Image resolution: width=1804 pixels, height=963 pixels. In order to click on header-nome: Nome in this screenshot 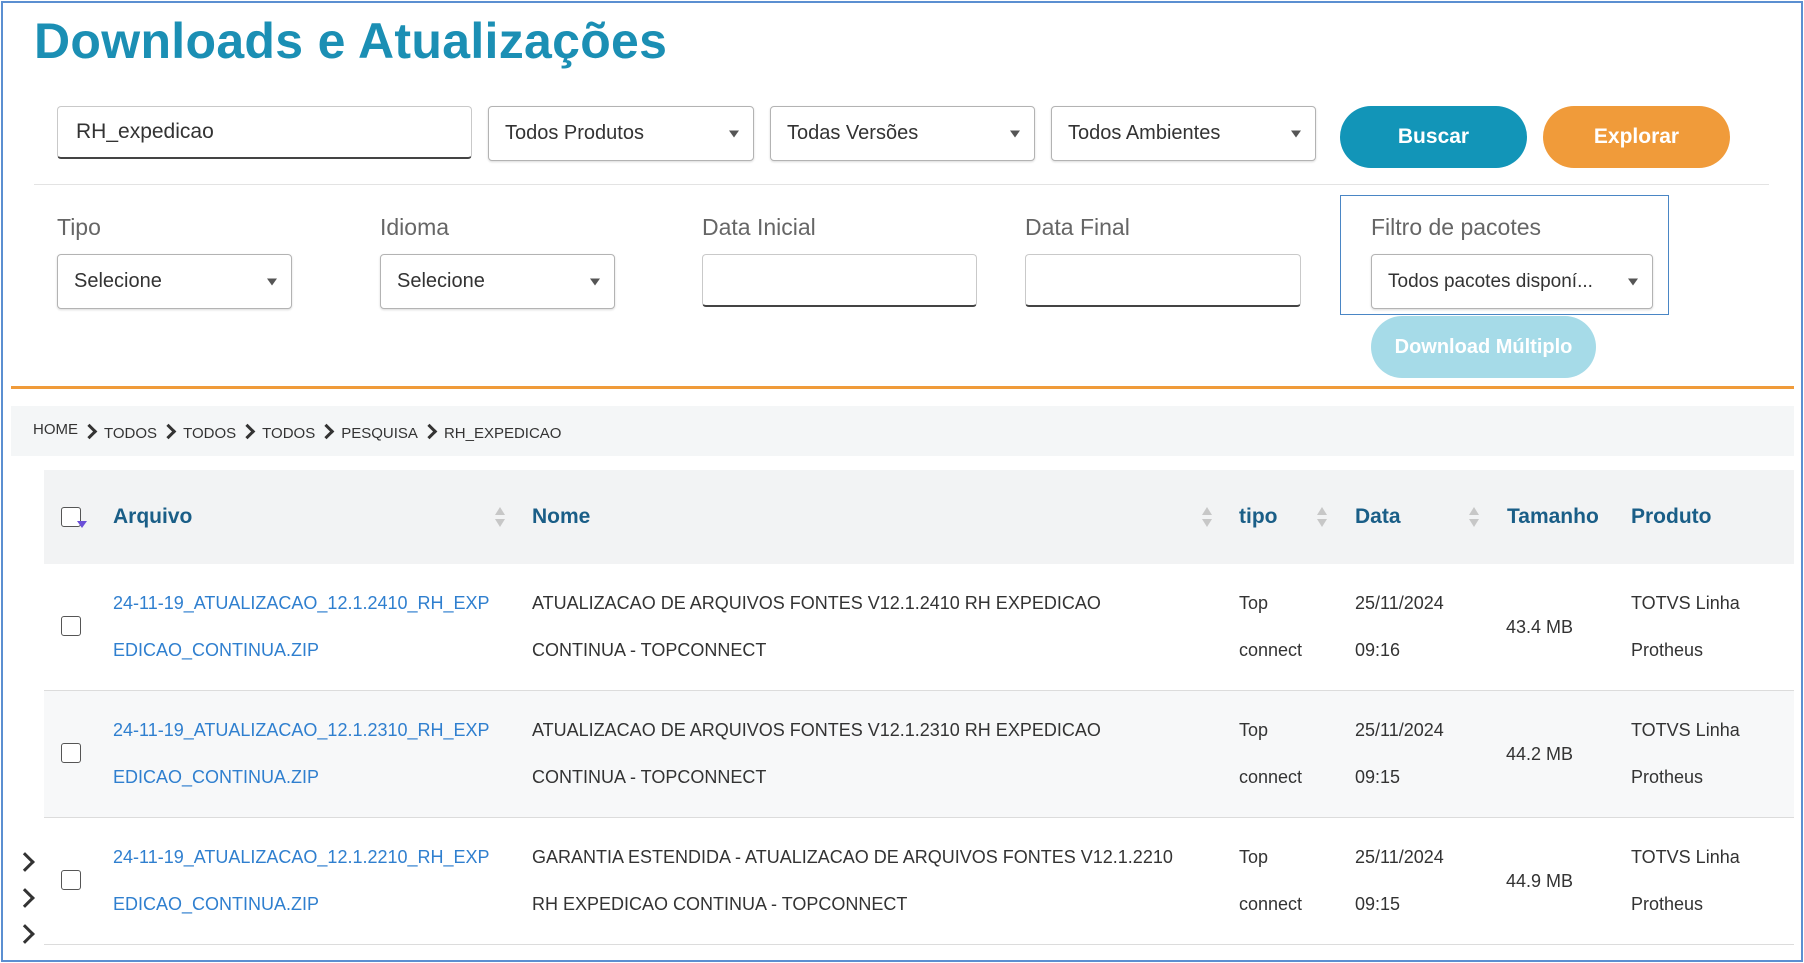, I will do `click(561, 517)`.